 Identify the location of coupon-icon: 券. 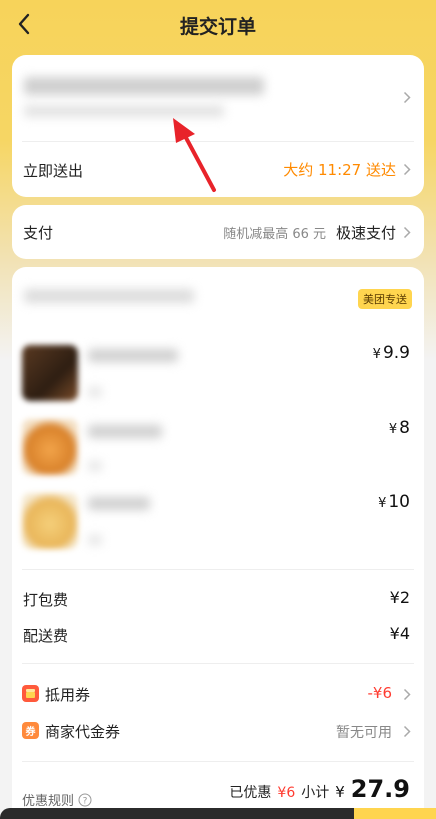
(30, 730).